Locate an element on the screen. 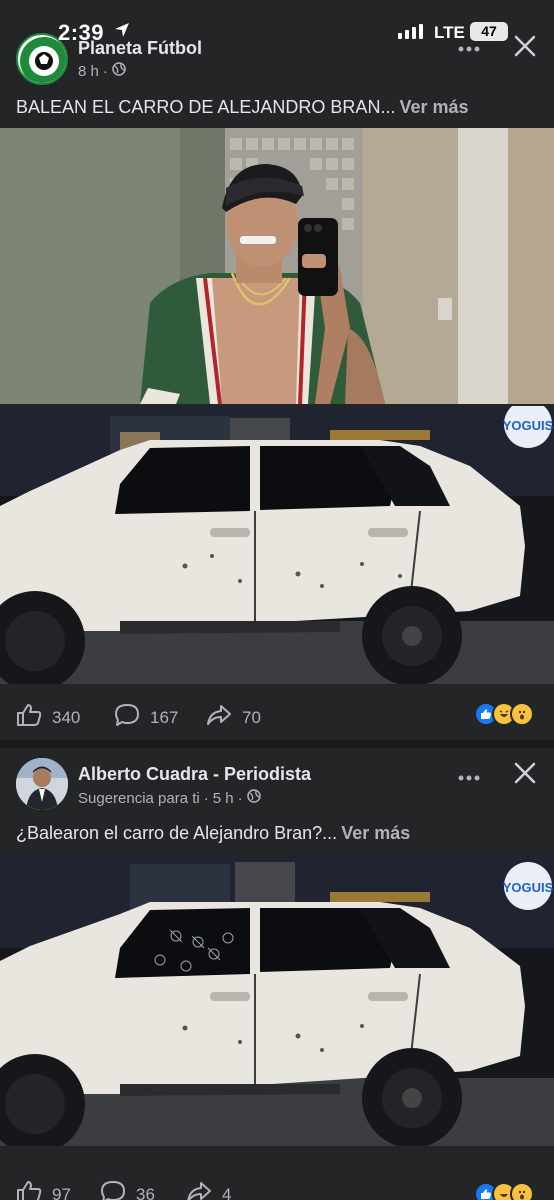 The height and width of the screenshot is (1200, 554). post-actions: 97 36 4 is located at coordinates (277, 1175).